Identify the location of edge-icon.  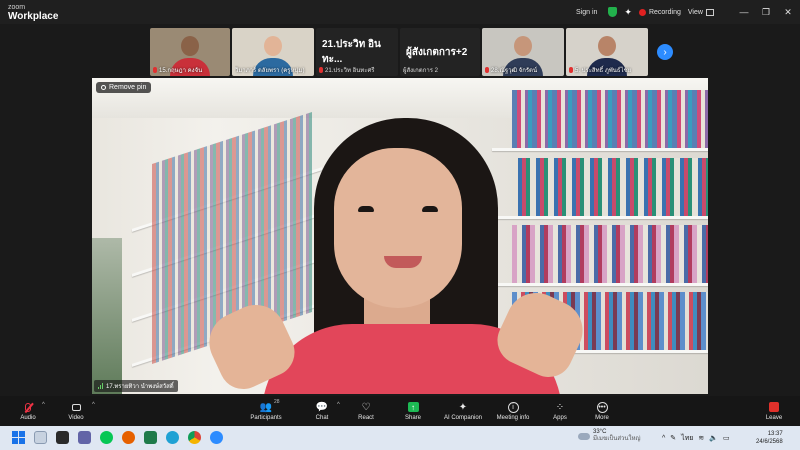
(172, 437).